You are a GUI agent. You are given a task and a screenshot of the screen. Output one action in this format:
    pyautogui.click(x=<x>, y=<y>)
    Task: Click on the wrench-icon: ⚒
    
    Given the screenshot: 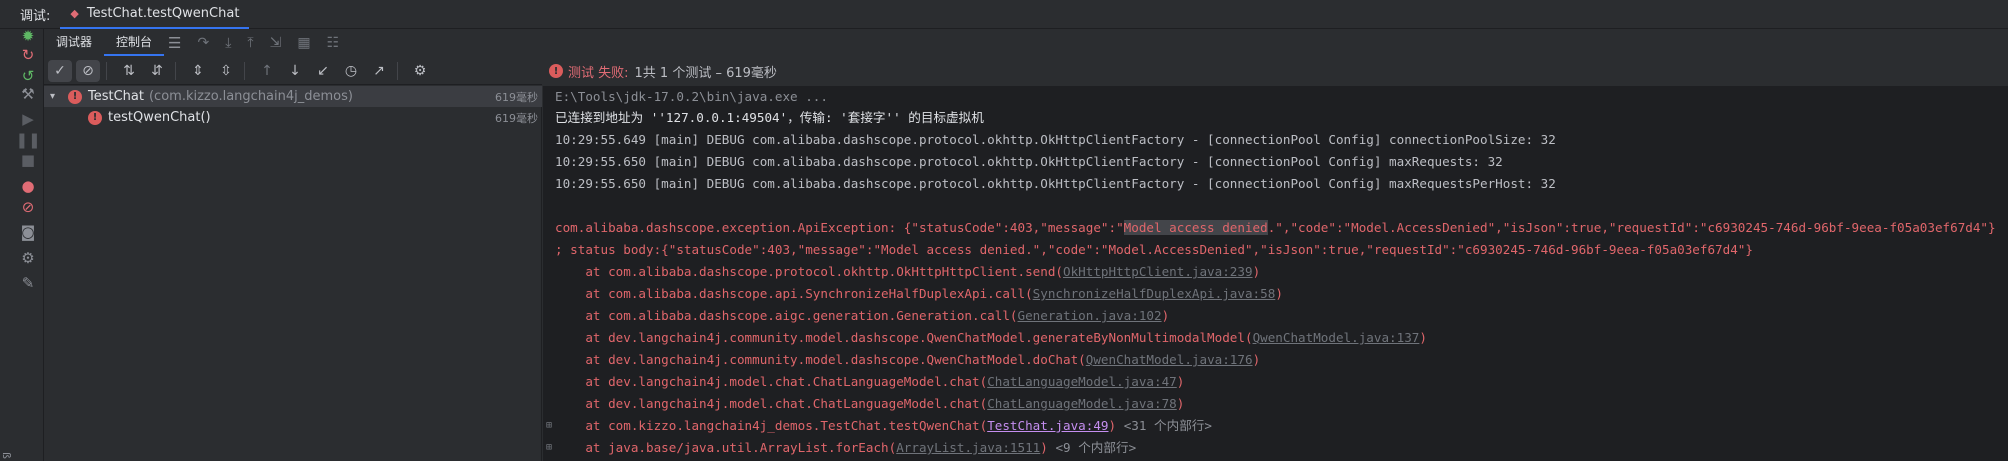 What is the action you would take?
    pyautogui.click(x=28, y=94)
    